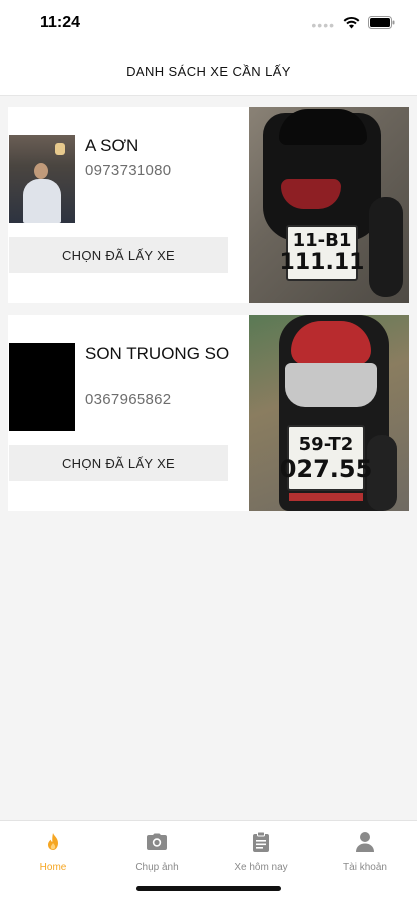 The height and width of the screenshot is (900, 417). What do you see at coordinates (128, 399) in the screenshot?
I see `driver-phone: 0367965862` at bounding box center [128, 399].